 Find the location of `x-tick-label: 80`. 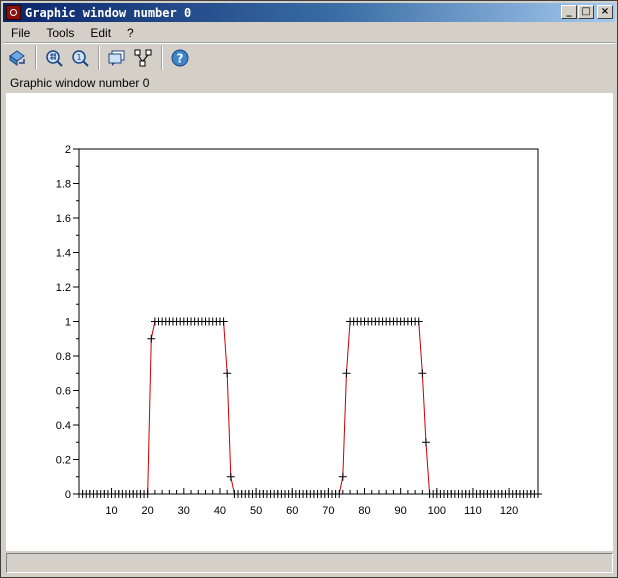

x-tick-label: 80 is located at coordinates (364, 511).